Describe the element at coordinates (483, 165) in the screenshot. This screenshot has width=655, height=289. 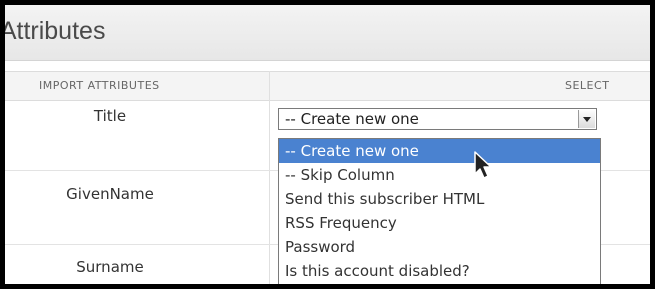
I see `mouse-cursor-icon` at that location.